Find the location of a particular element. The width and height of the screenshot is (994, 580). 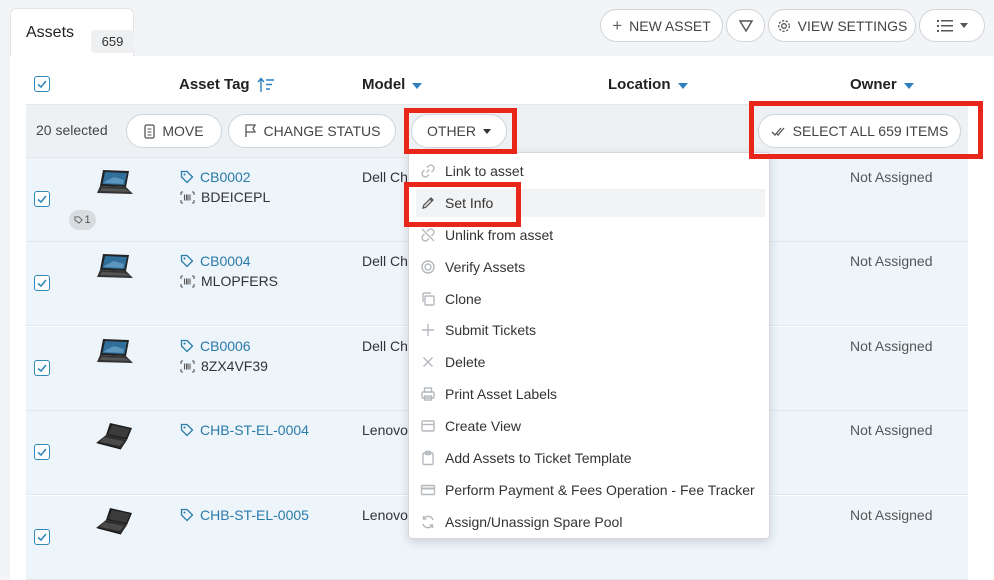

tag-count: 1 is located at coordinates (87, 220).